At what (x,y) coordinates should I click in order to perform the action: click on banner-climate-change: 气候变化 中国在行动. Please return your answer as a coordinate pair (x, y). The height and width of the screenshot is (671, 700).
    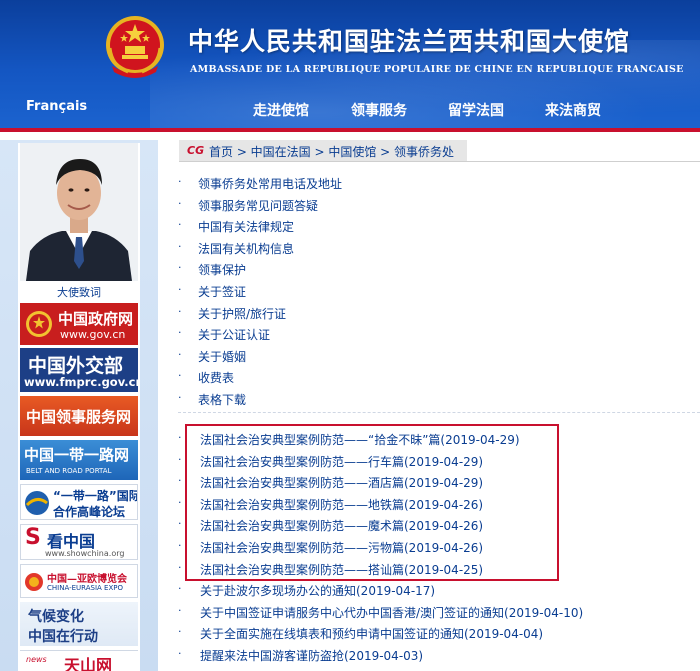
    Looking at the image, I should click on (79, 624).